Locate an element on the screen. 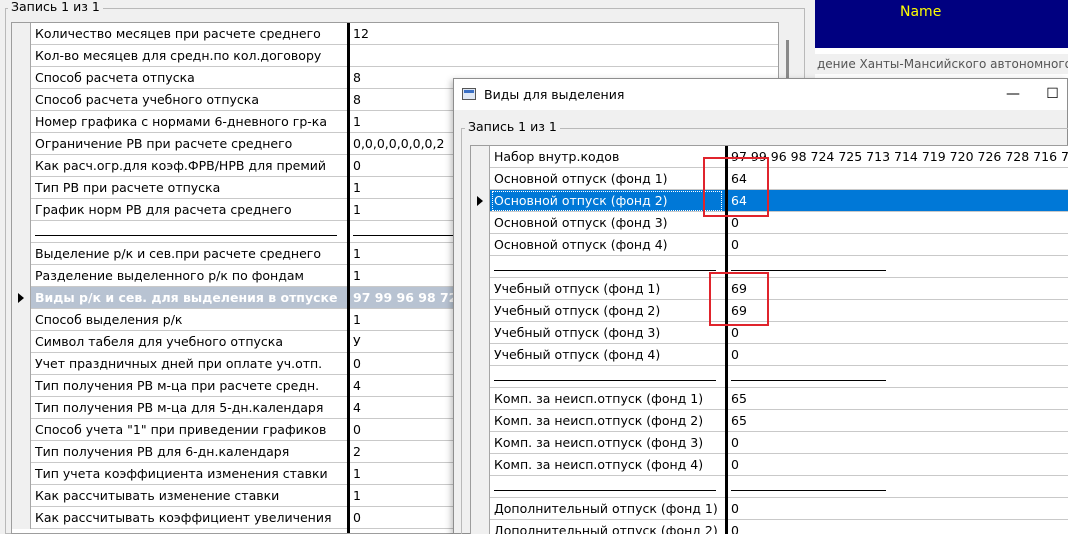 The image size is (1068, 534). table-row: Основной отпуск (фонд 1) 64 is located at coordinates (769, 179).